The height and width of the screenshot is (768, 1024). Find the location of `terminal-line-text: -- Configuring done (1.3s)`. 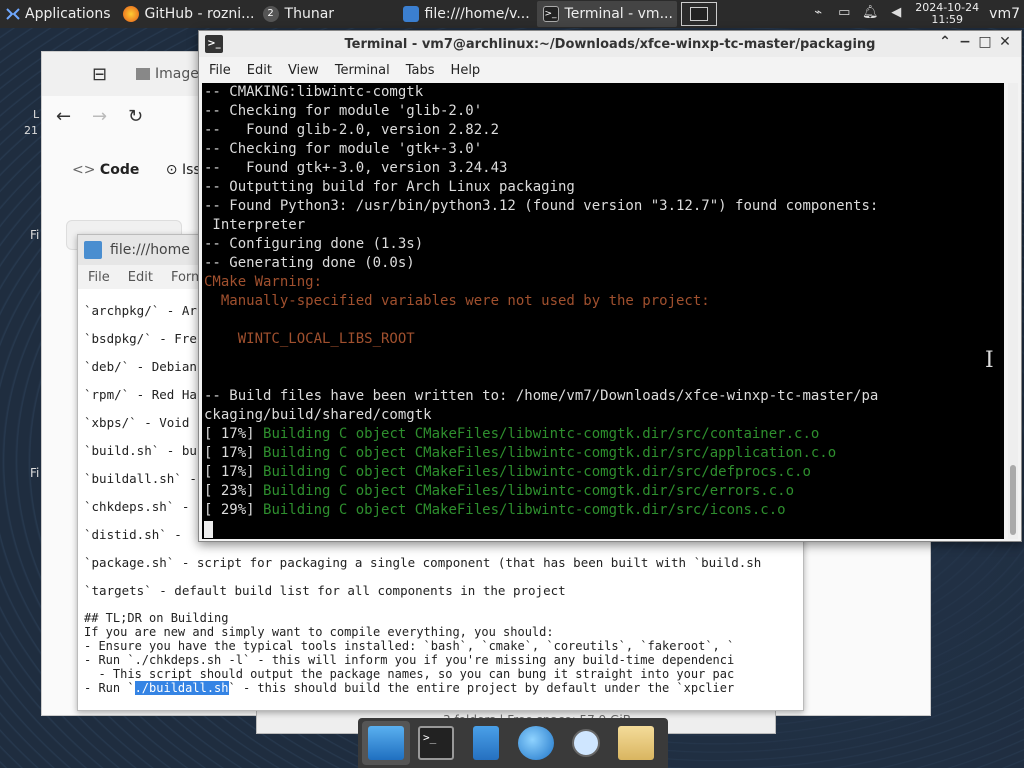

terminal-line-text: -- Configuring done (1.3s) is located at coordinates (314, 244).